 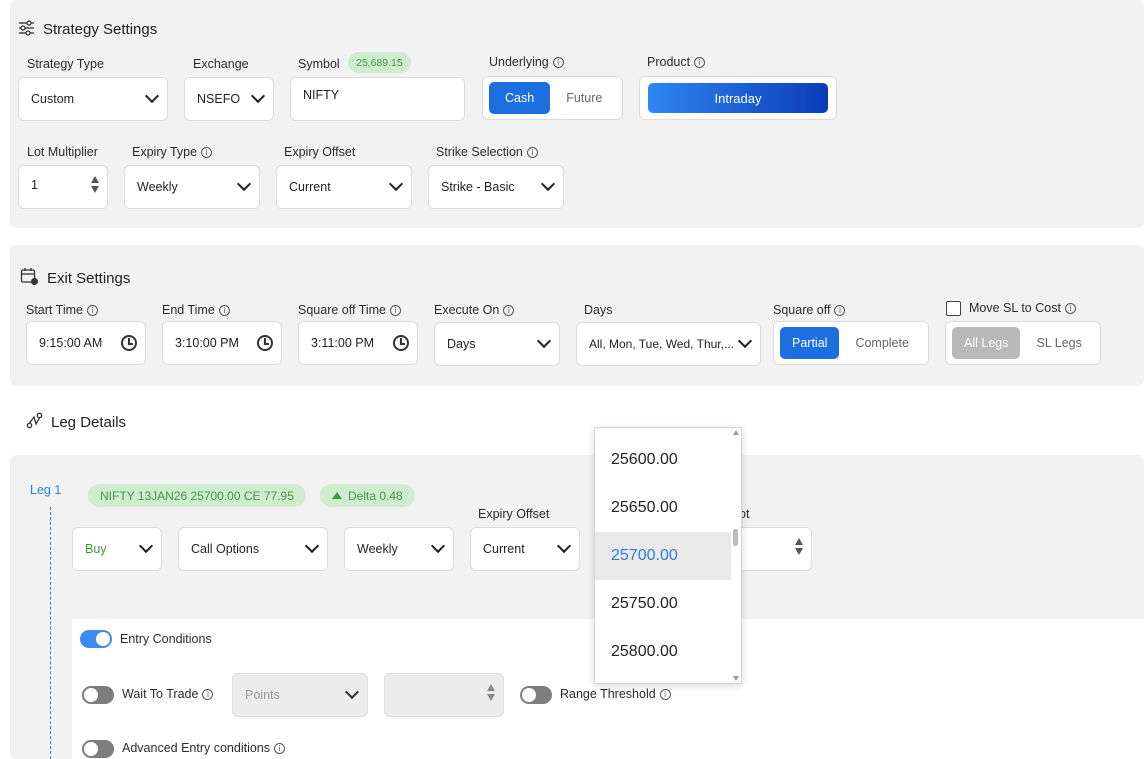 What do you see at coordinates (96, 639) in the screenshot?
I see `entry-conditions-toggle` at bounding box center [96, 639].